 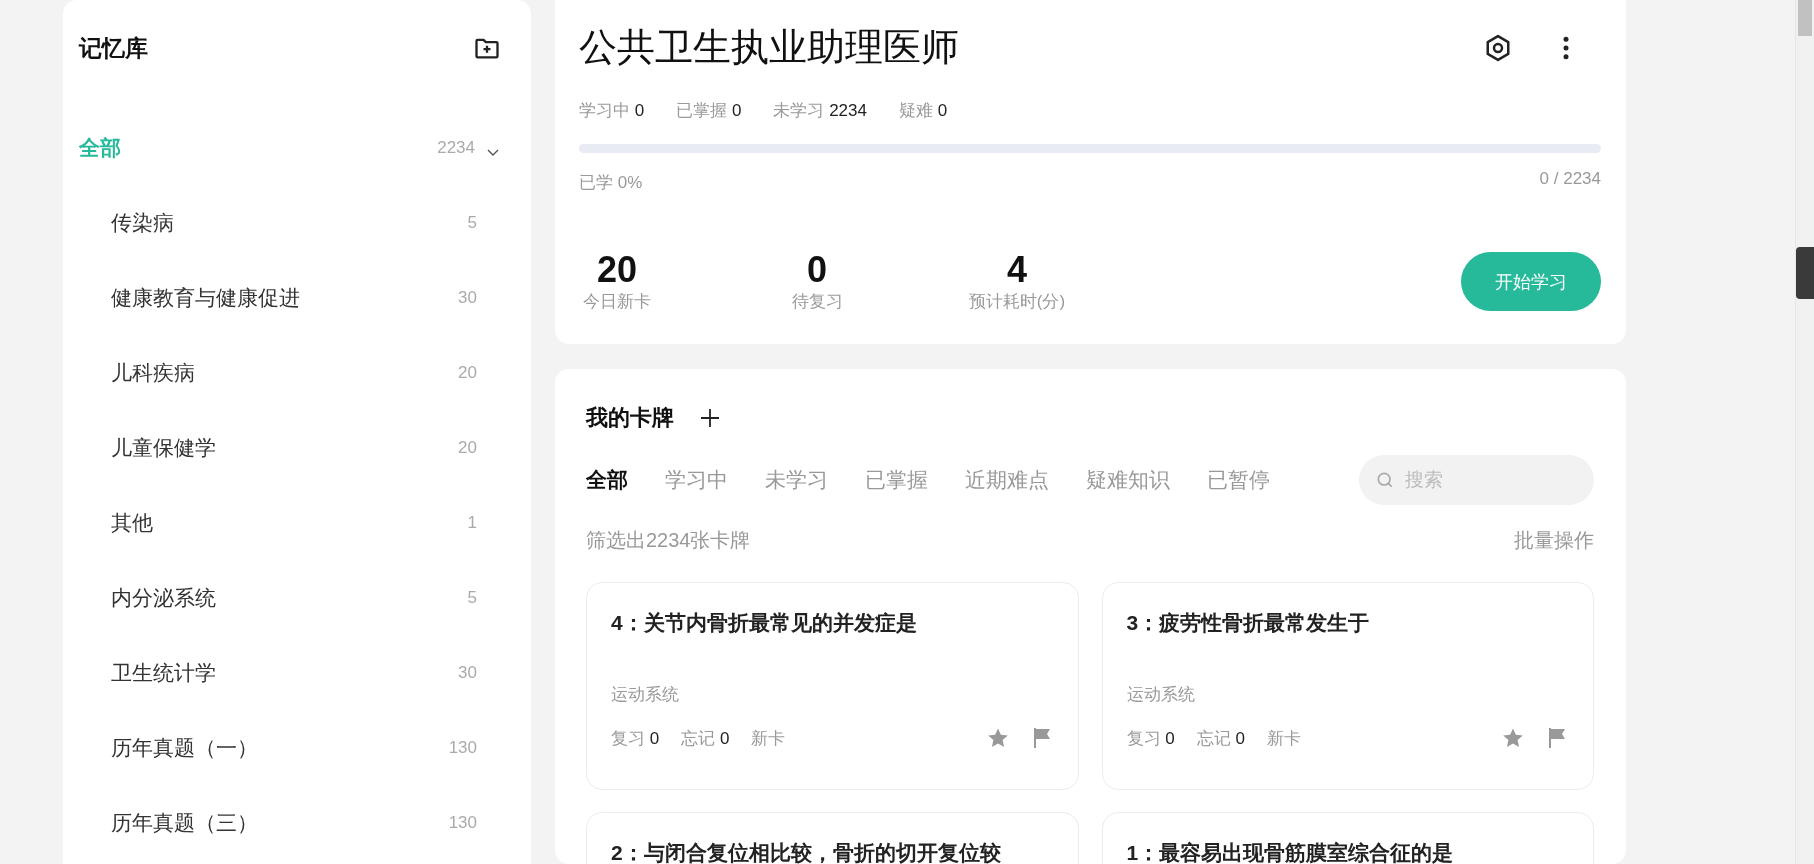 I want to click on progress-label: 已学 0%, so click(x=611, y=183).